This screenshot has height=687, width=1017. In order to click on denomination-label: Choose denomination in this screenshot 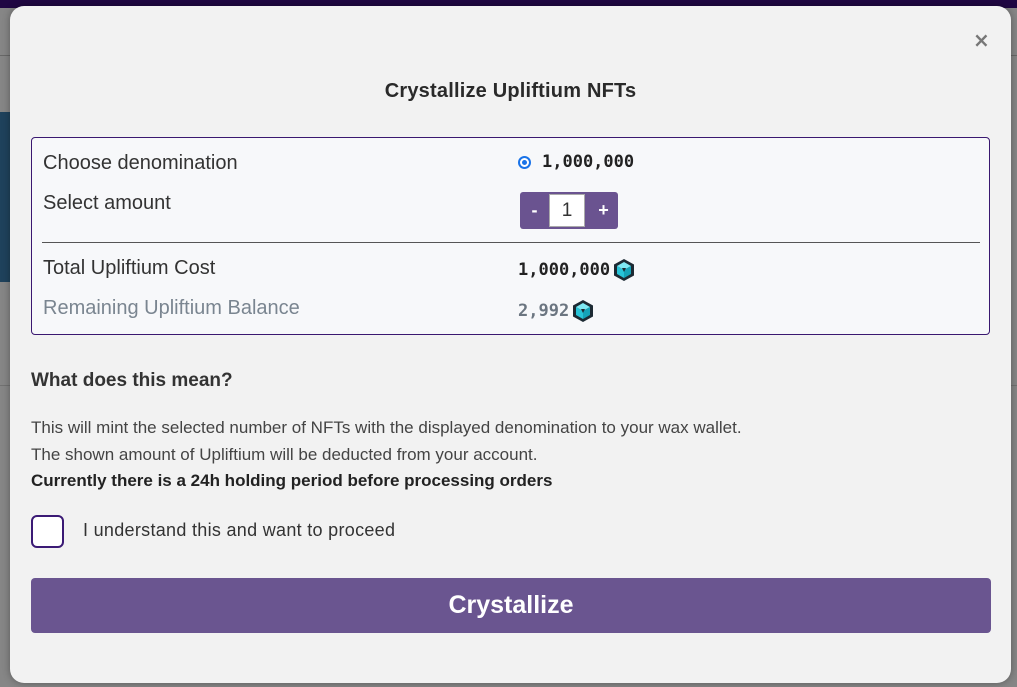, I will do `click(140, 163)`.